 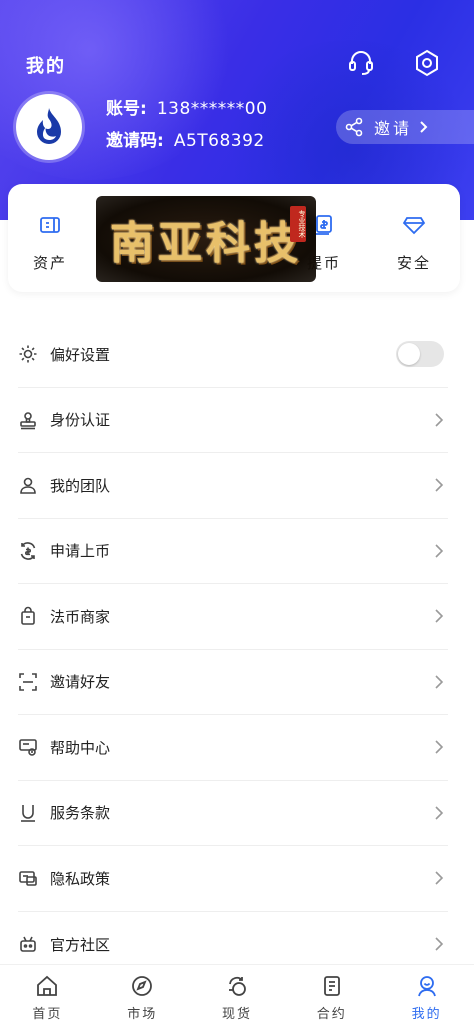 What do you see at coordinates (233, 420) in the screenshot?
I see `menu-item-identity: 身份认证` at bounding box center [233, 420].